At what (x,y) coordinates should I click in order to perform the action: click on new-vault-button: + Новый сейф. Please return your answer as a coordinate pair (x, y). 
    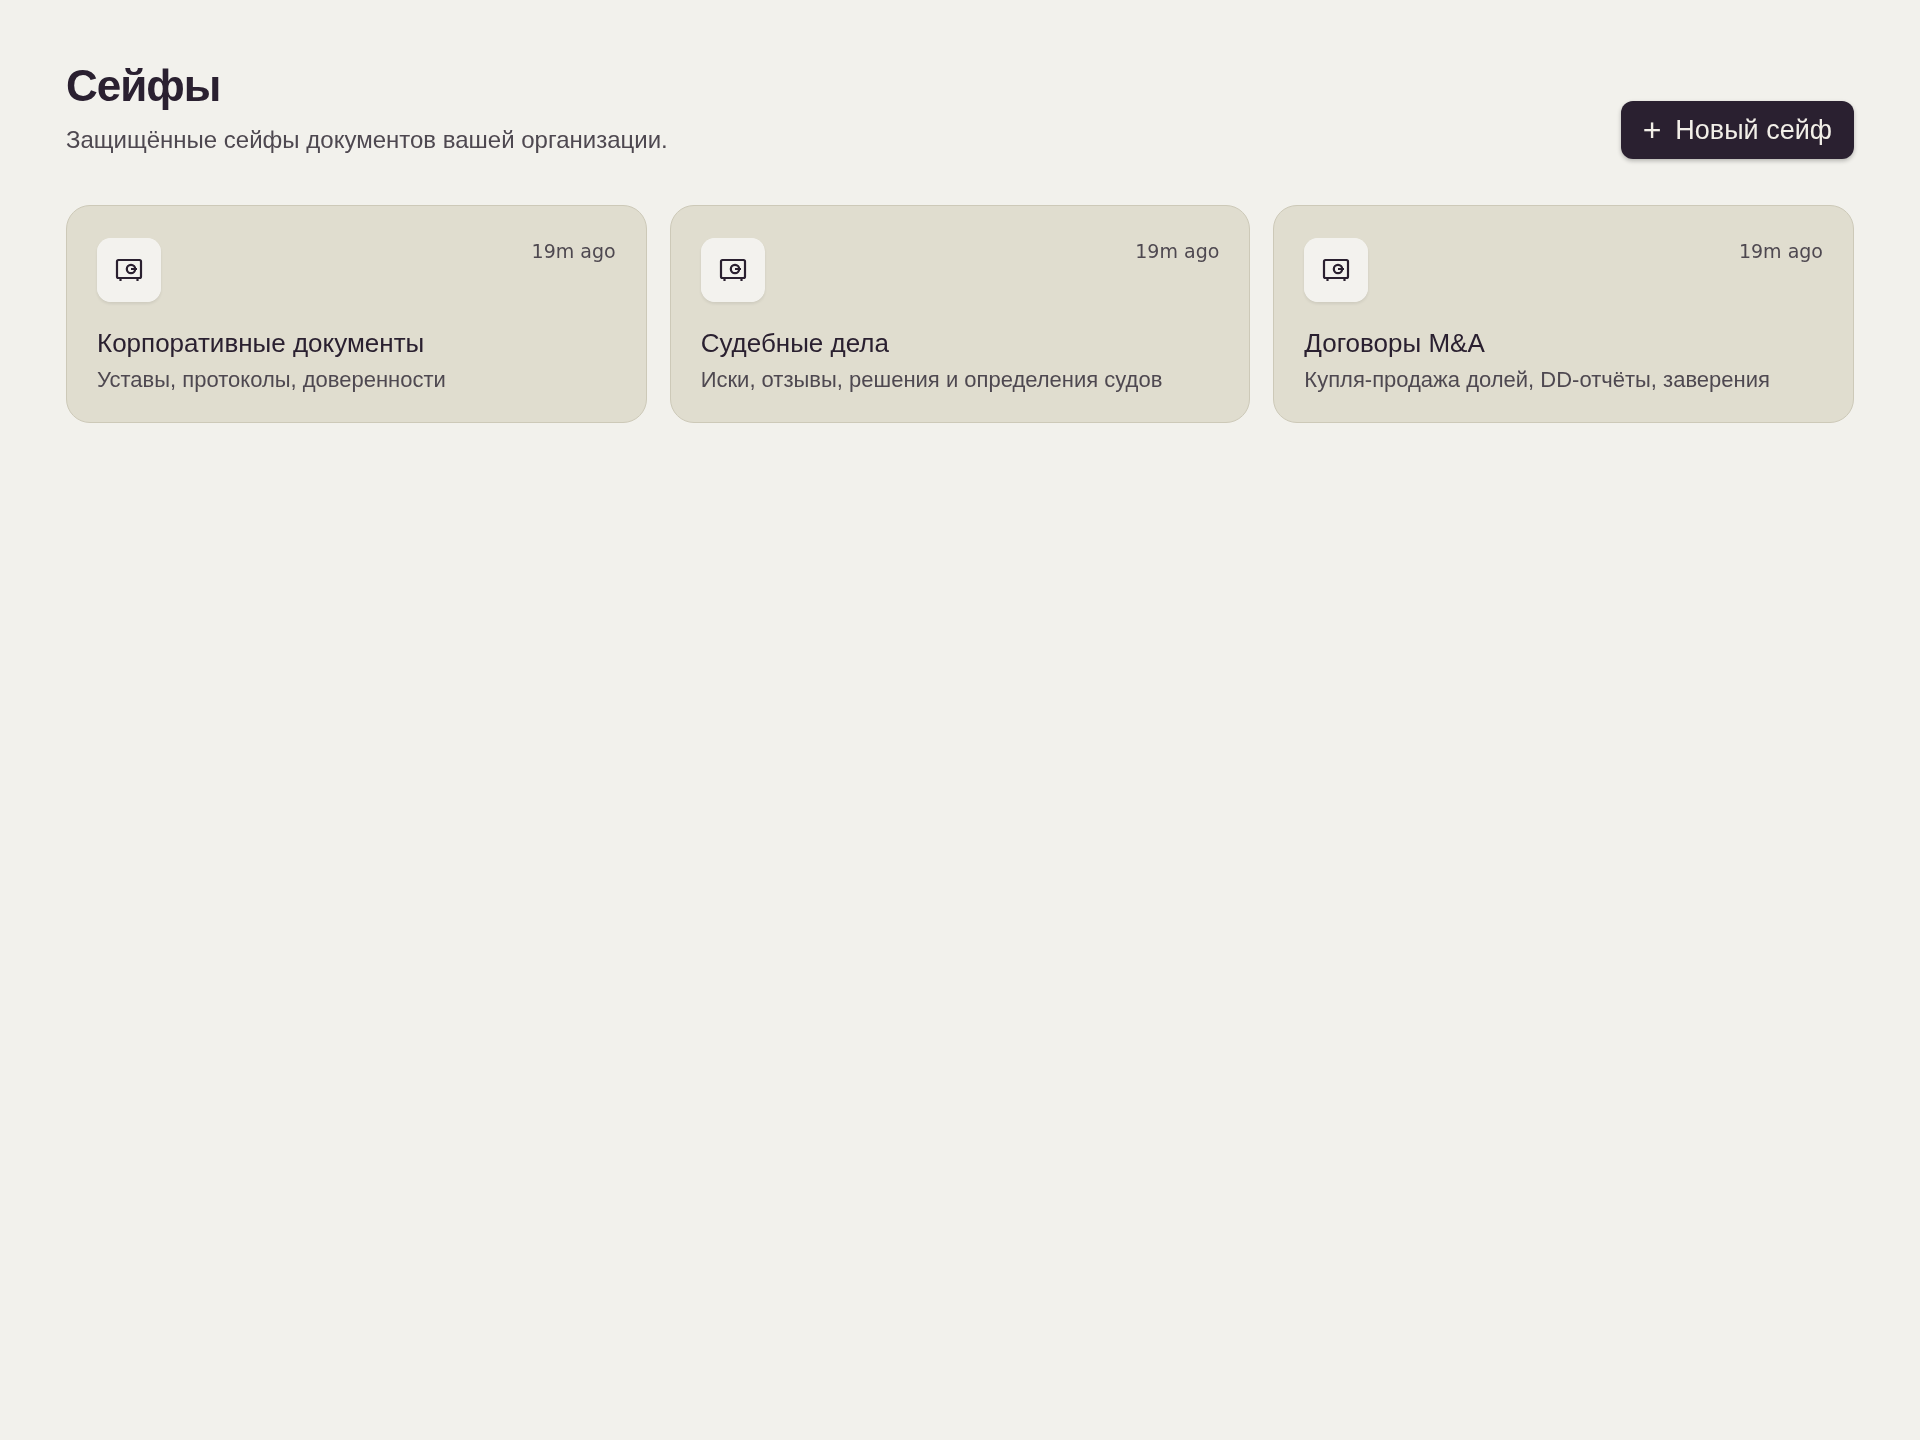
    Looking at the image, I should click on (1737, 130).